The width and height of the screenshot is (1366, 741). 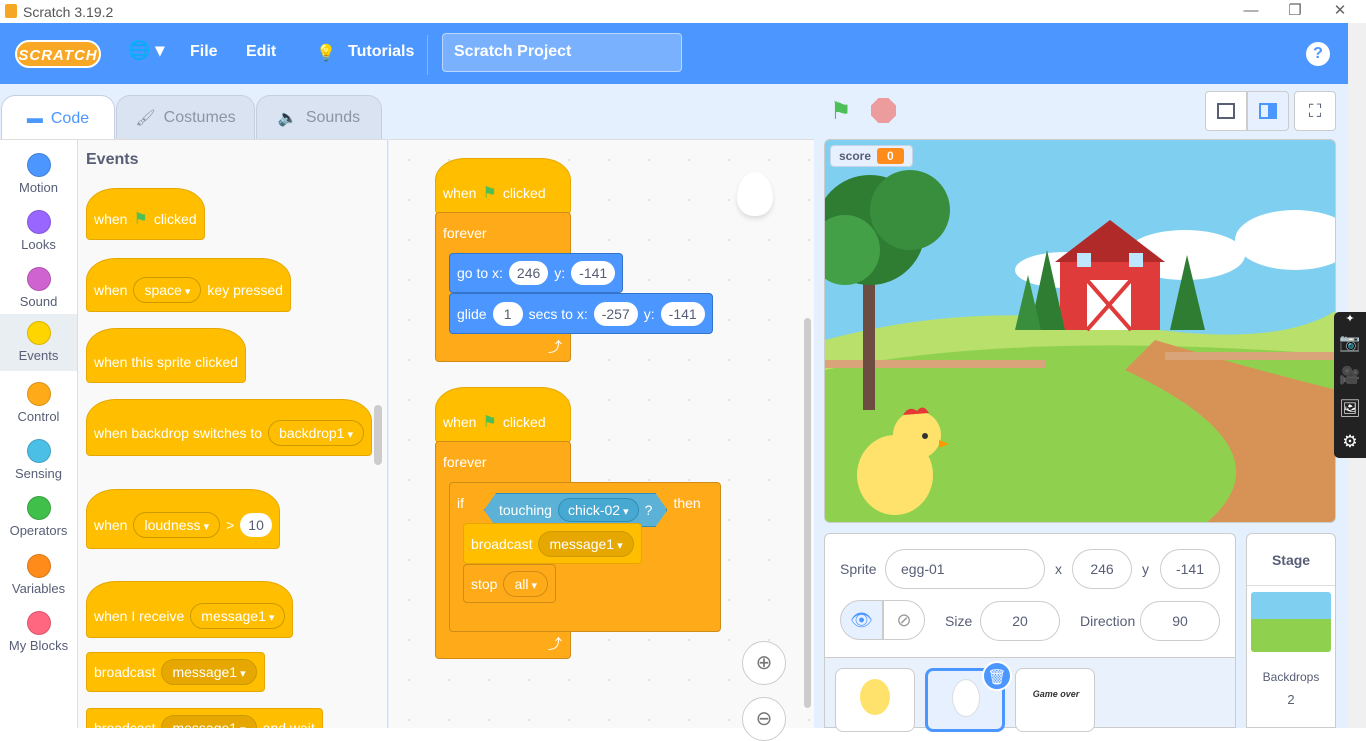 I want to click on touching-block: touching chick-02 ?, so click(x=575, y=510).